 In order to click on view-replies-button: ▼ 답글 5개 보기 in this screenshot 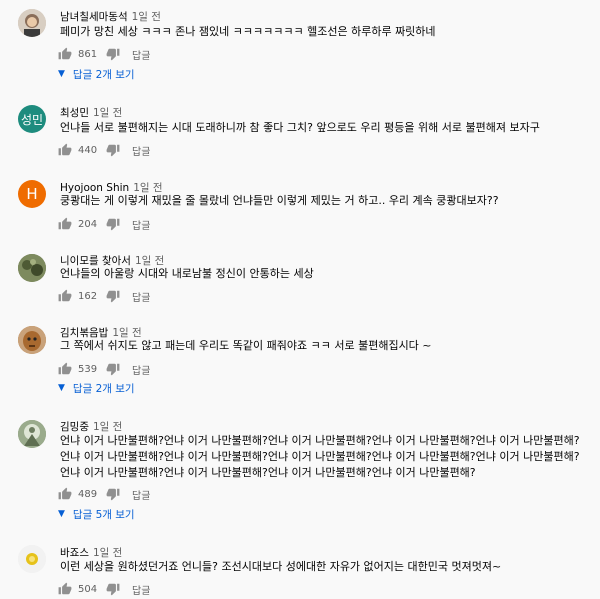, I will do `click(96, 514)`.